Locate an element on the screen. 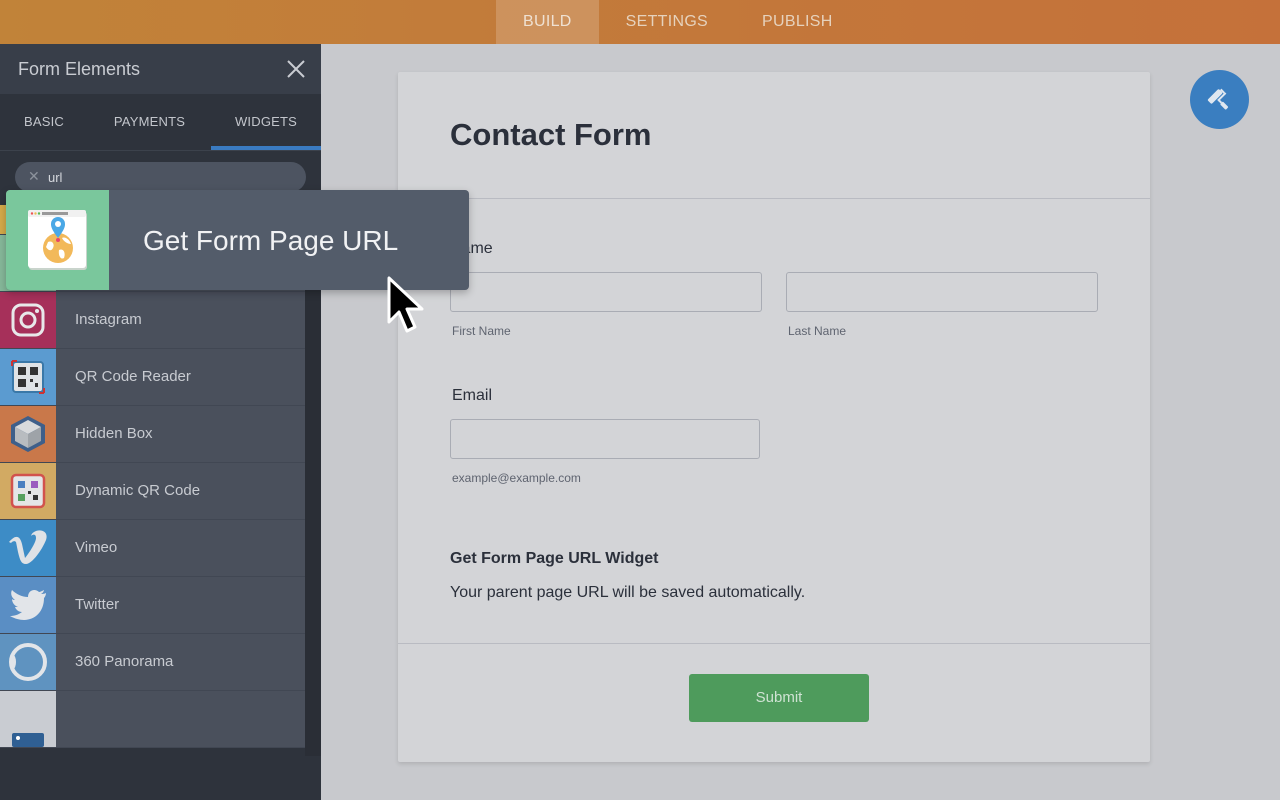 This screenshot has height=800, width=1280. tab-payments: PAYMENTS is located at coordinates (149, 122).